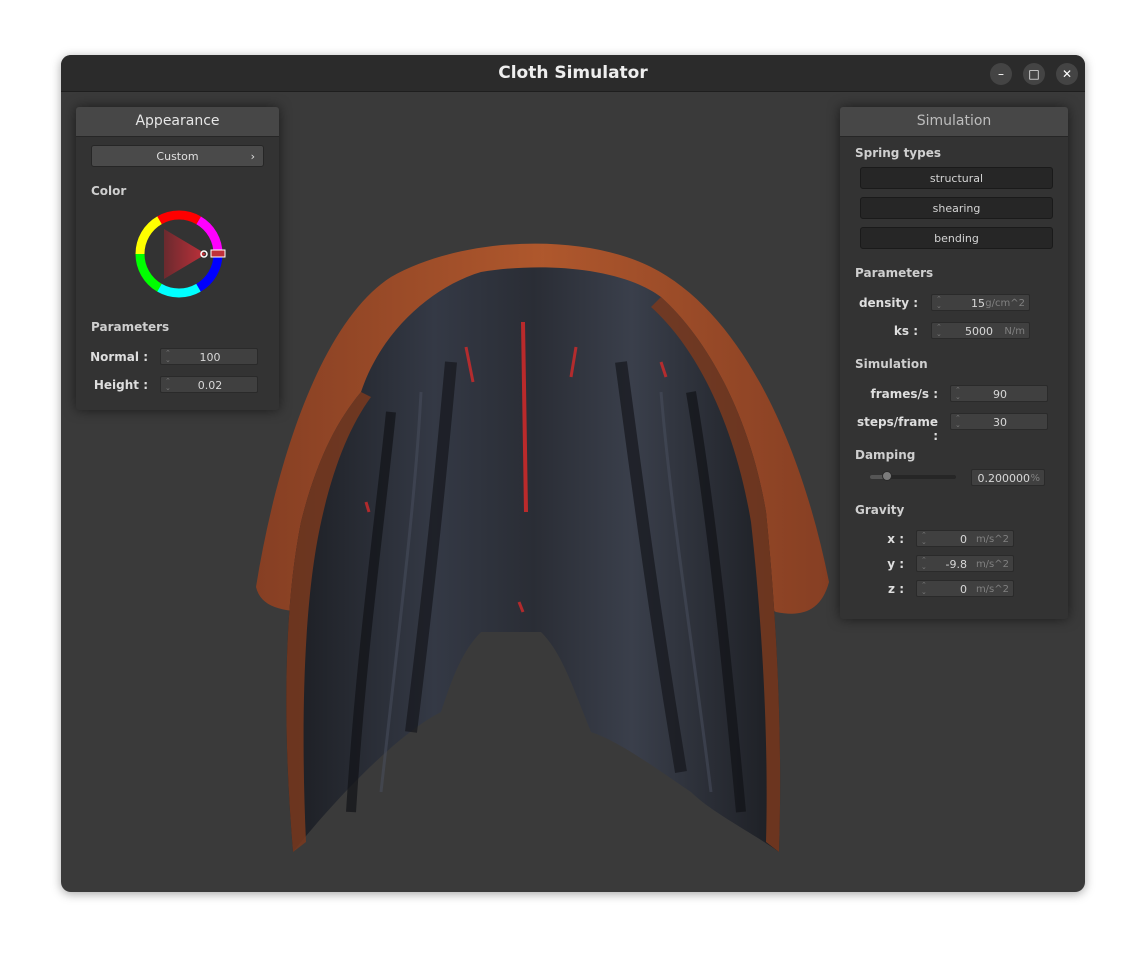 This screenshot has width=1146, height=959. I want to click on normal-label: Normal :, so click(119, 357).